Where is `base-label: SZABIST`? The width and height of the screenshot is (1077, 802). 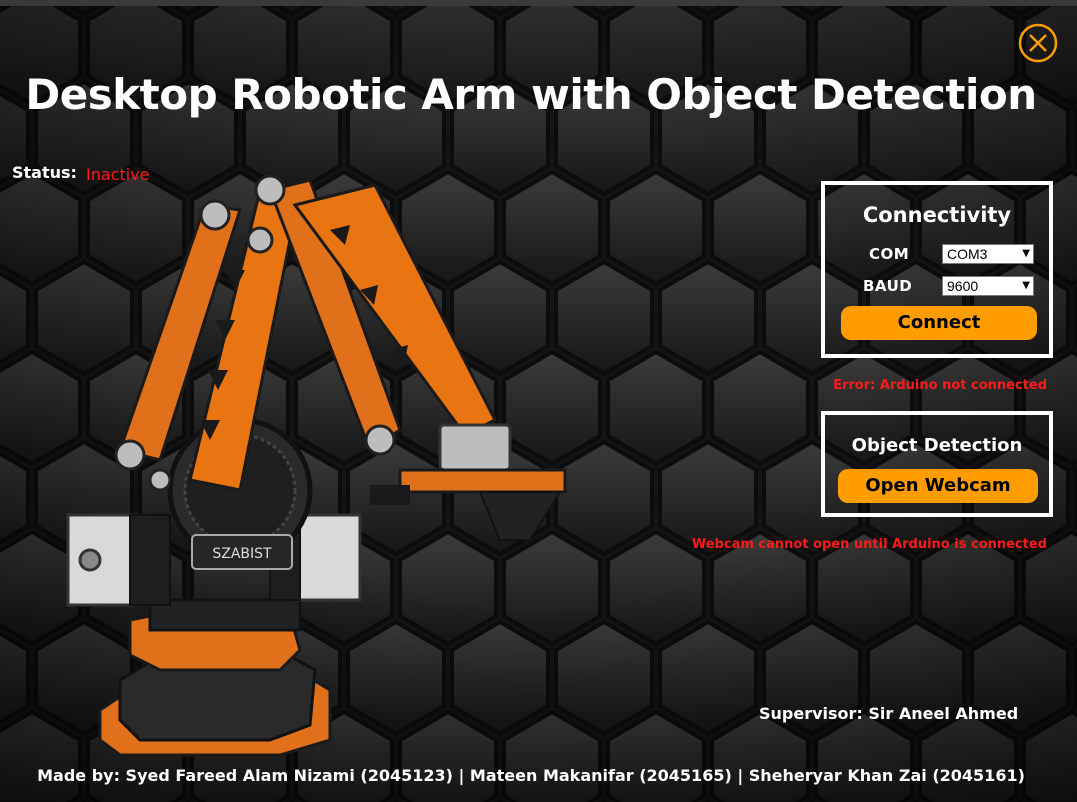 base-label: SZABIST is located at coordinates (242, 554).